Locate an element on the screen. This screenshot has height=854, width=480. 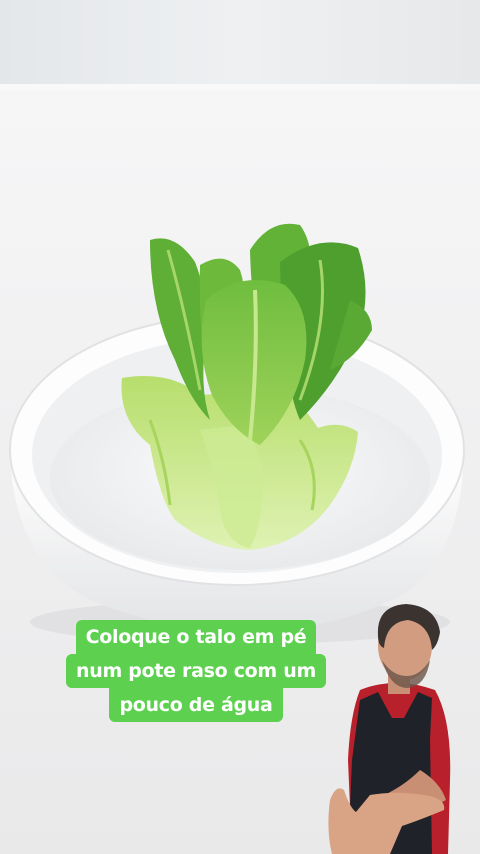
caption-line: pouco de água is located at coordinates (196, 705).